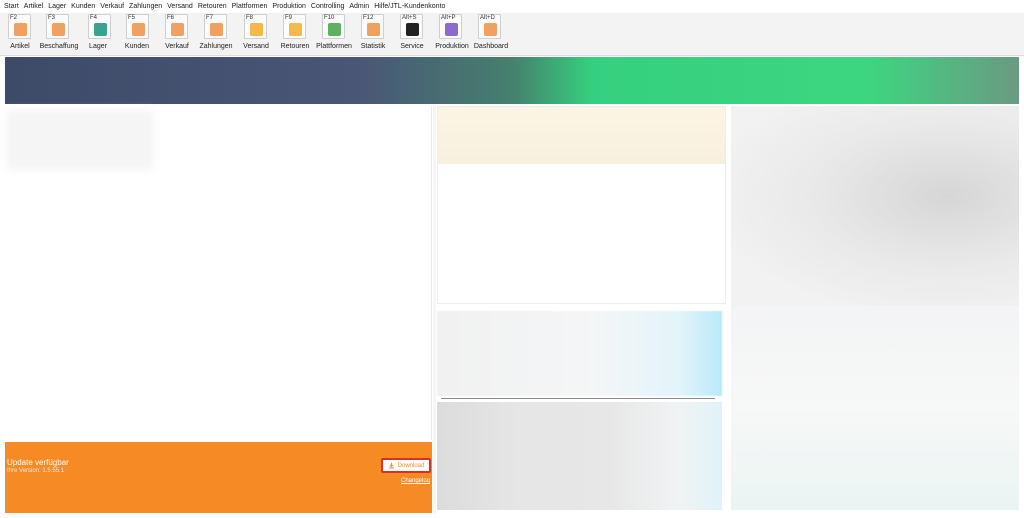  Describe the element at coordinates (210, 18) in the screenshot. I see `shortcut-key: F7` at that location.